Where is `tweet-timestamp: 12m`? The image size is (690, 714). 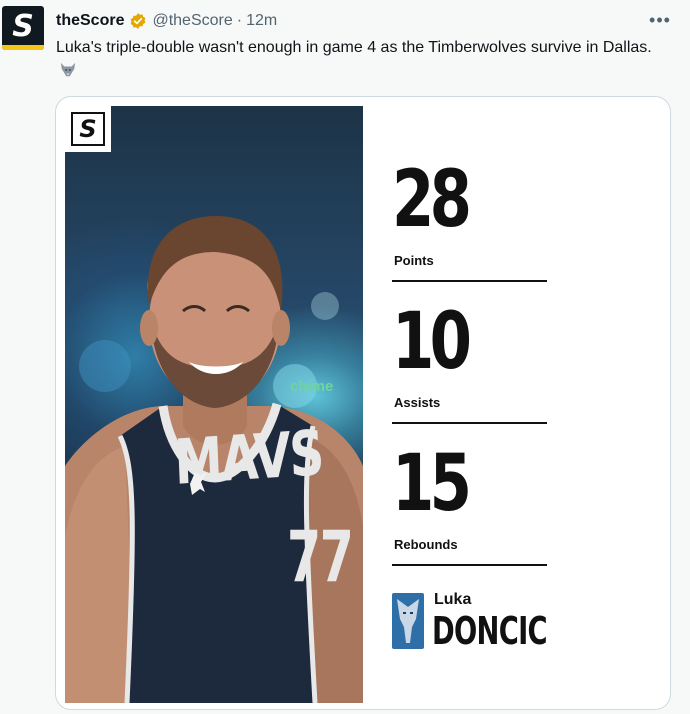 tweet-timestamp: 12m is located at coordinates (261, 21).